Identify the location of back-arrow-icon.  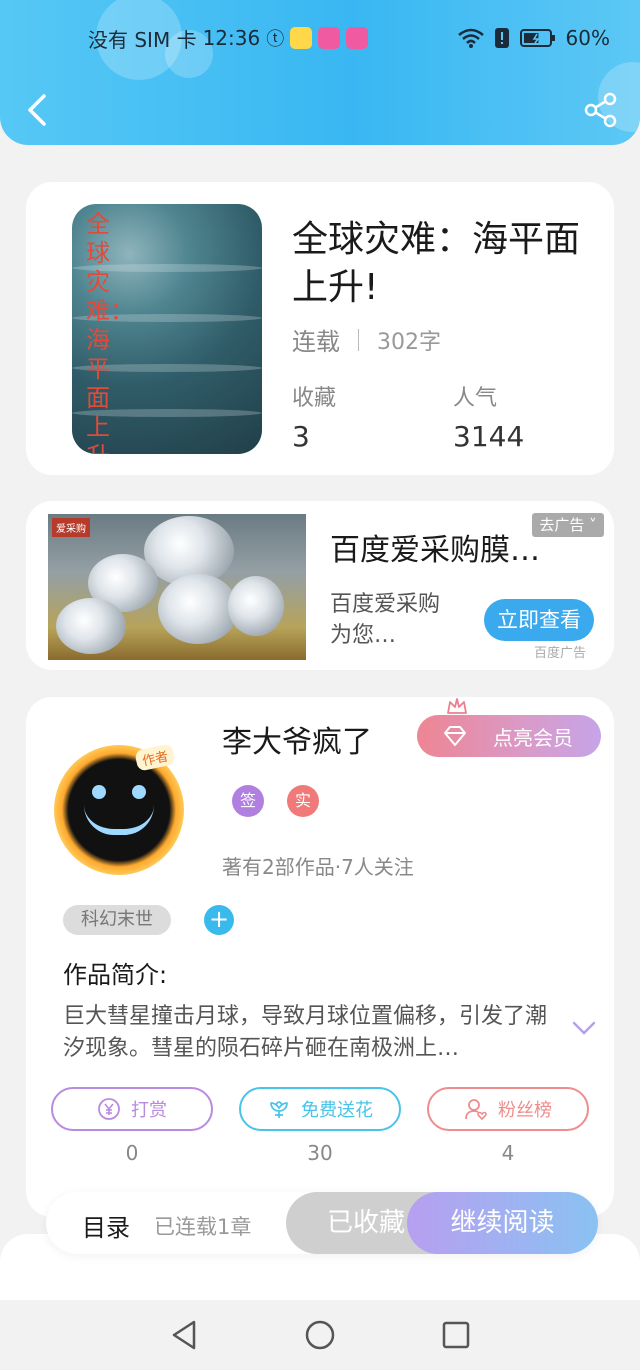
(37, 110).